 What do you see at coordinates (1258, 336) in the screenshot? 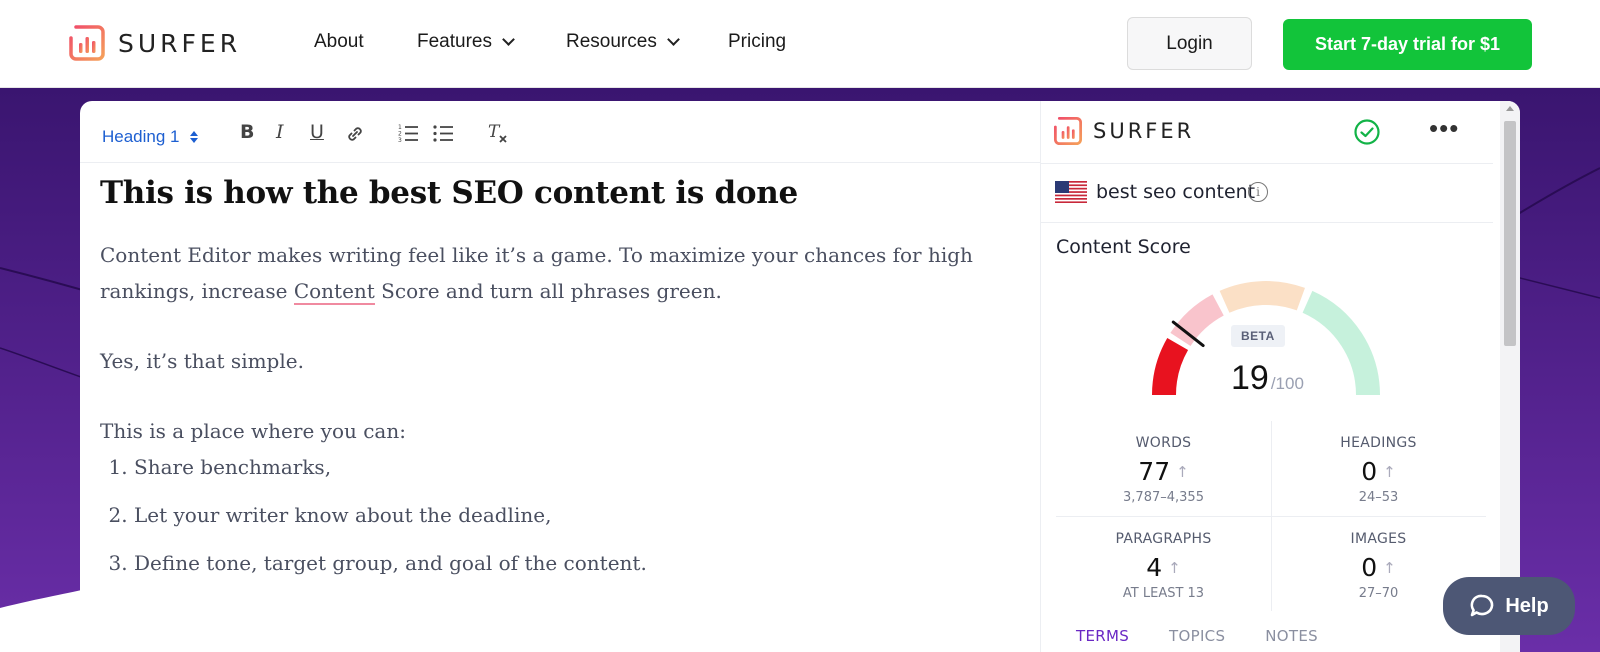
I see `beta-badge: BETA` at bounding box center [1258, 336].